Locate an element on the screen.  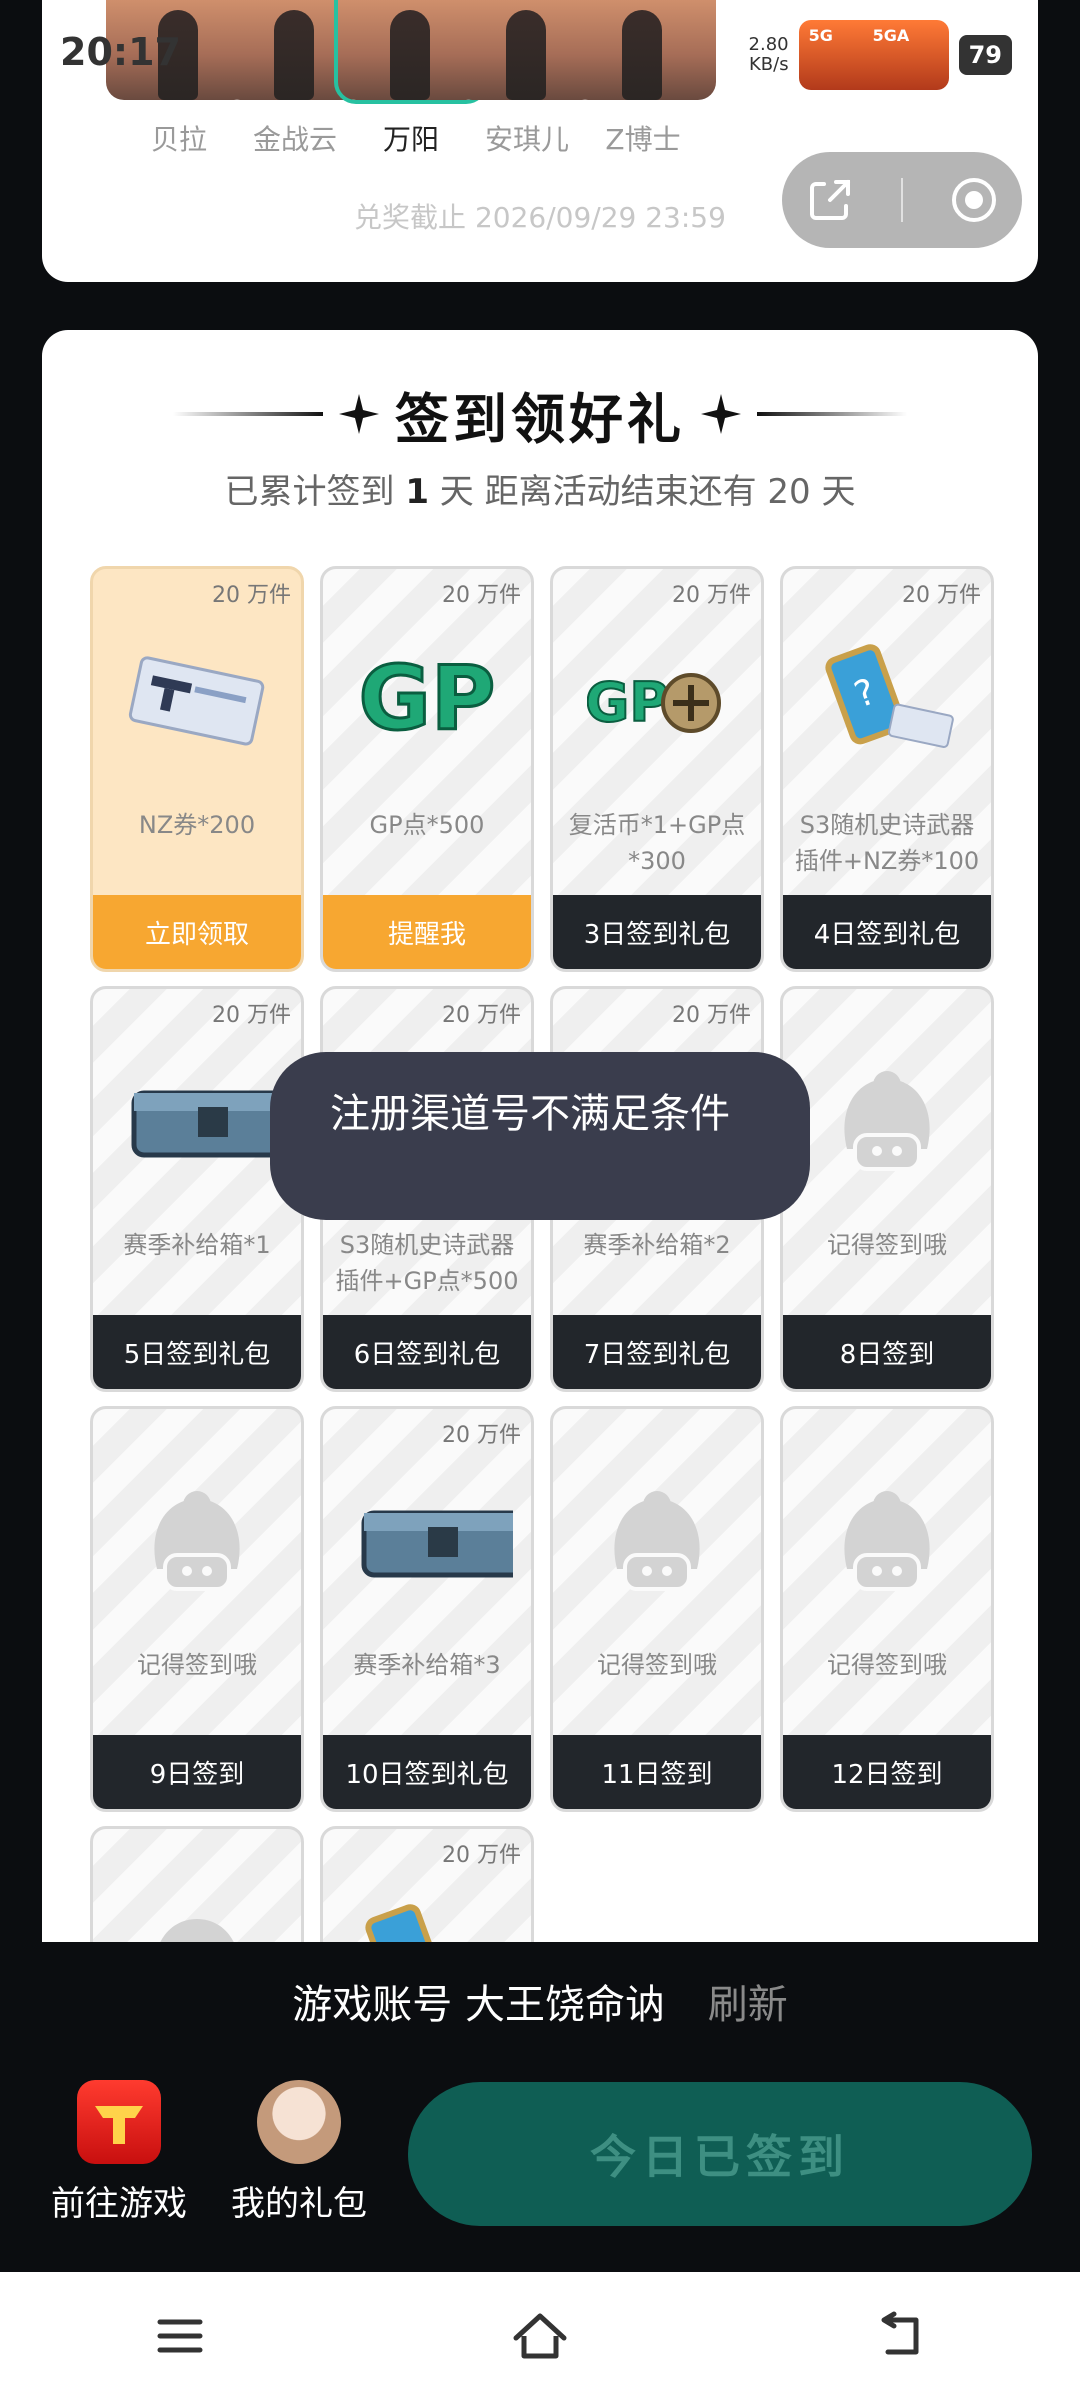
progress-suffix: 天 距离活动结束还有 20 天 is located at coordinates (647, 492).